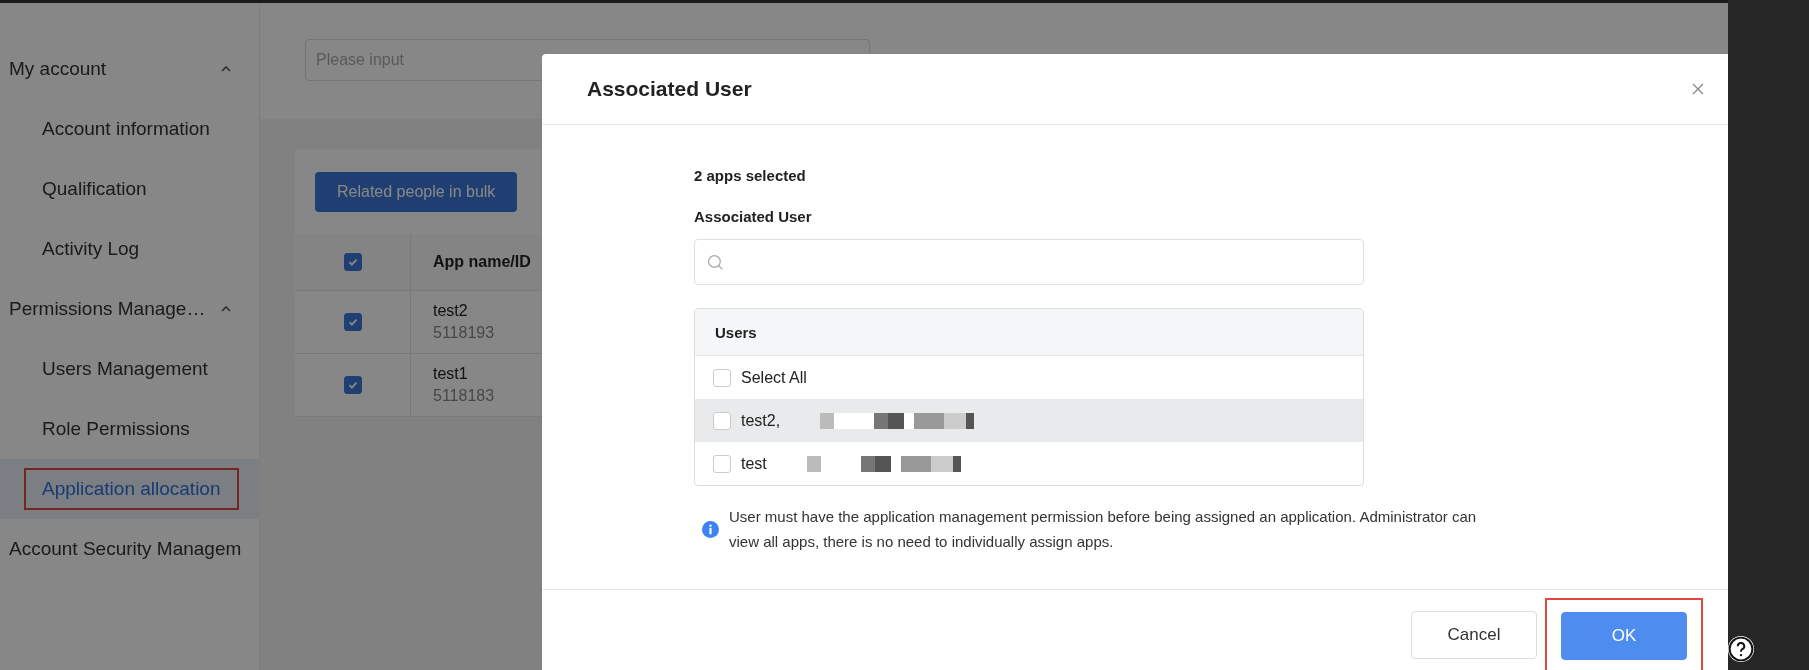  What do you see at coordinates (1741, 649) in the screenshot?
I see `help-icon` at bounding box center [1741, 649].